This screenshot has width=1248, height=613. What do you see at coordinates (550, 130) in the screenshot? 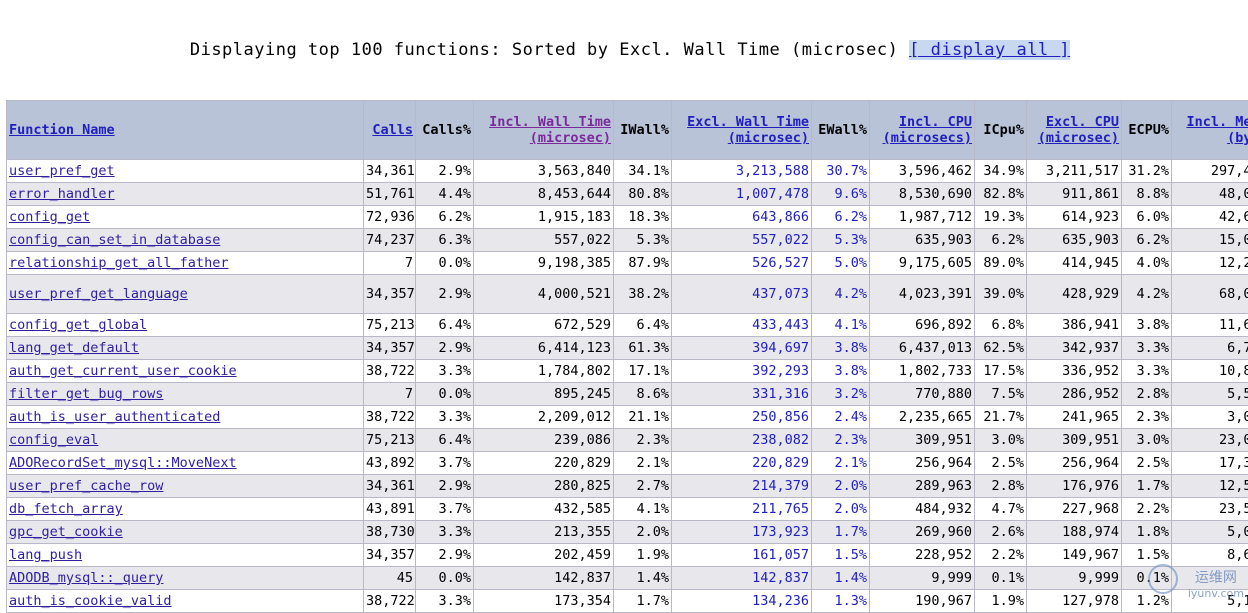
I see `sort-link-incl-wall: Incl. Wall Time (microsec)` at bounding box center [550, 130].